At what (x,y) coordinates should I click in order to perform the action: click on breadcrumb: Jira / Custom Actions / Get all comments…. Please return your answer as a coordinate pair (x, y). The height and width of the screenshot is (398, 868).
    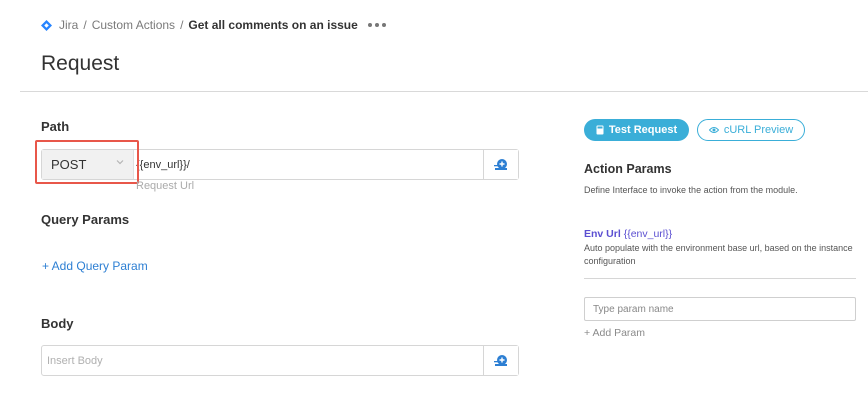
    Looking at the image, I should click on (213, 25).